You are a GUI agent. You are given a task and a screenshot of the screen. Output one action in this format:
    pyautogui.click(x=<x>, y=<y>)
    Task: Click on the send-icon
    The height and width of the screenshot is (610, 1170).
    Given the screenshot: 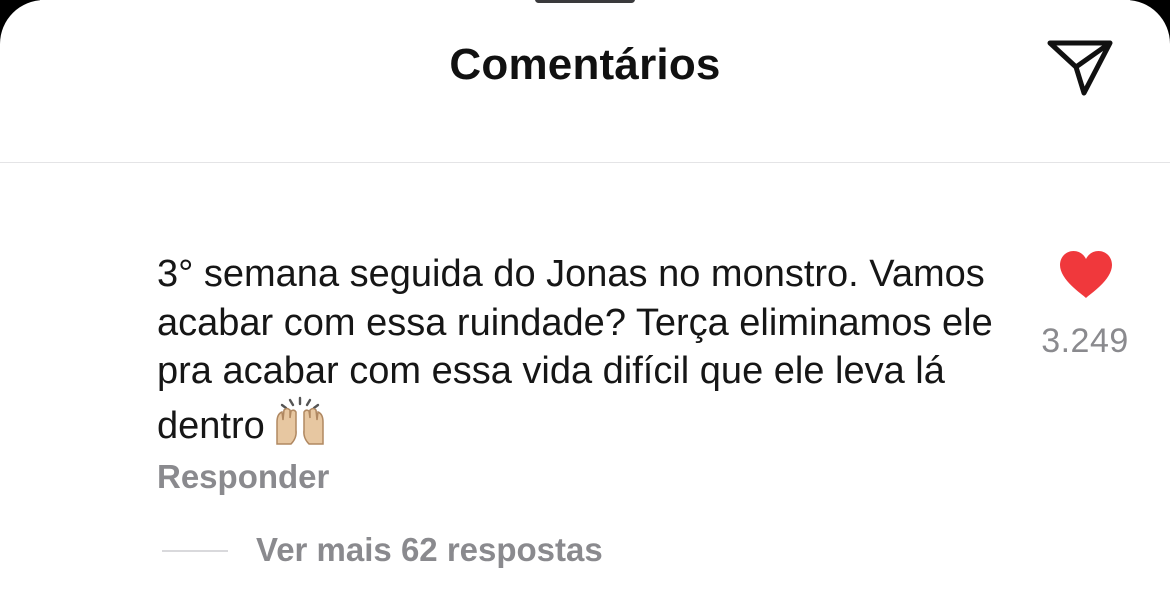 What is the action you would take?
    pyautogui.click(x=1080, y=68)
    